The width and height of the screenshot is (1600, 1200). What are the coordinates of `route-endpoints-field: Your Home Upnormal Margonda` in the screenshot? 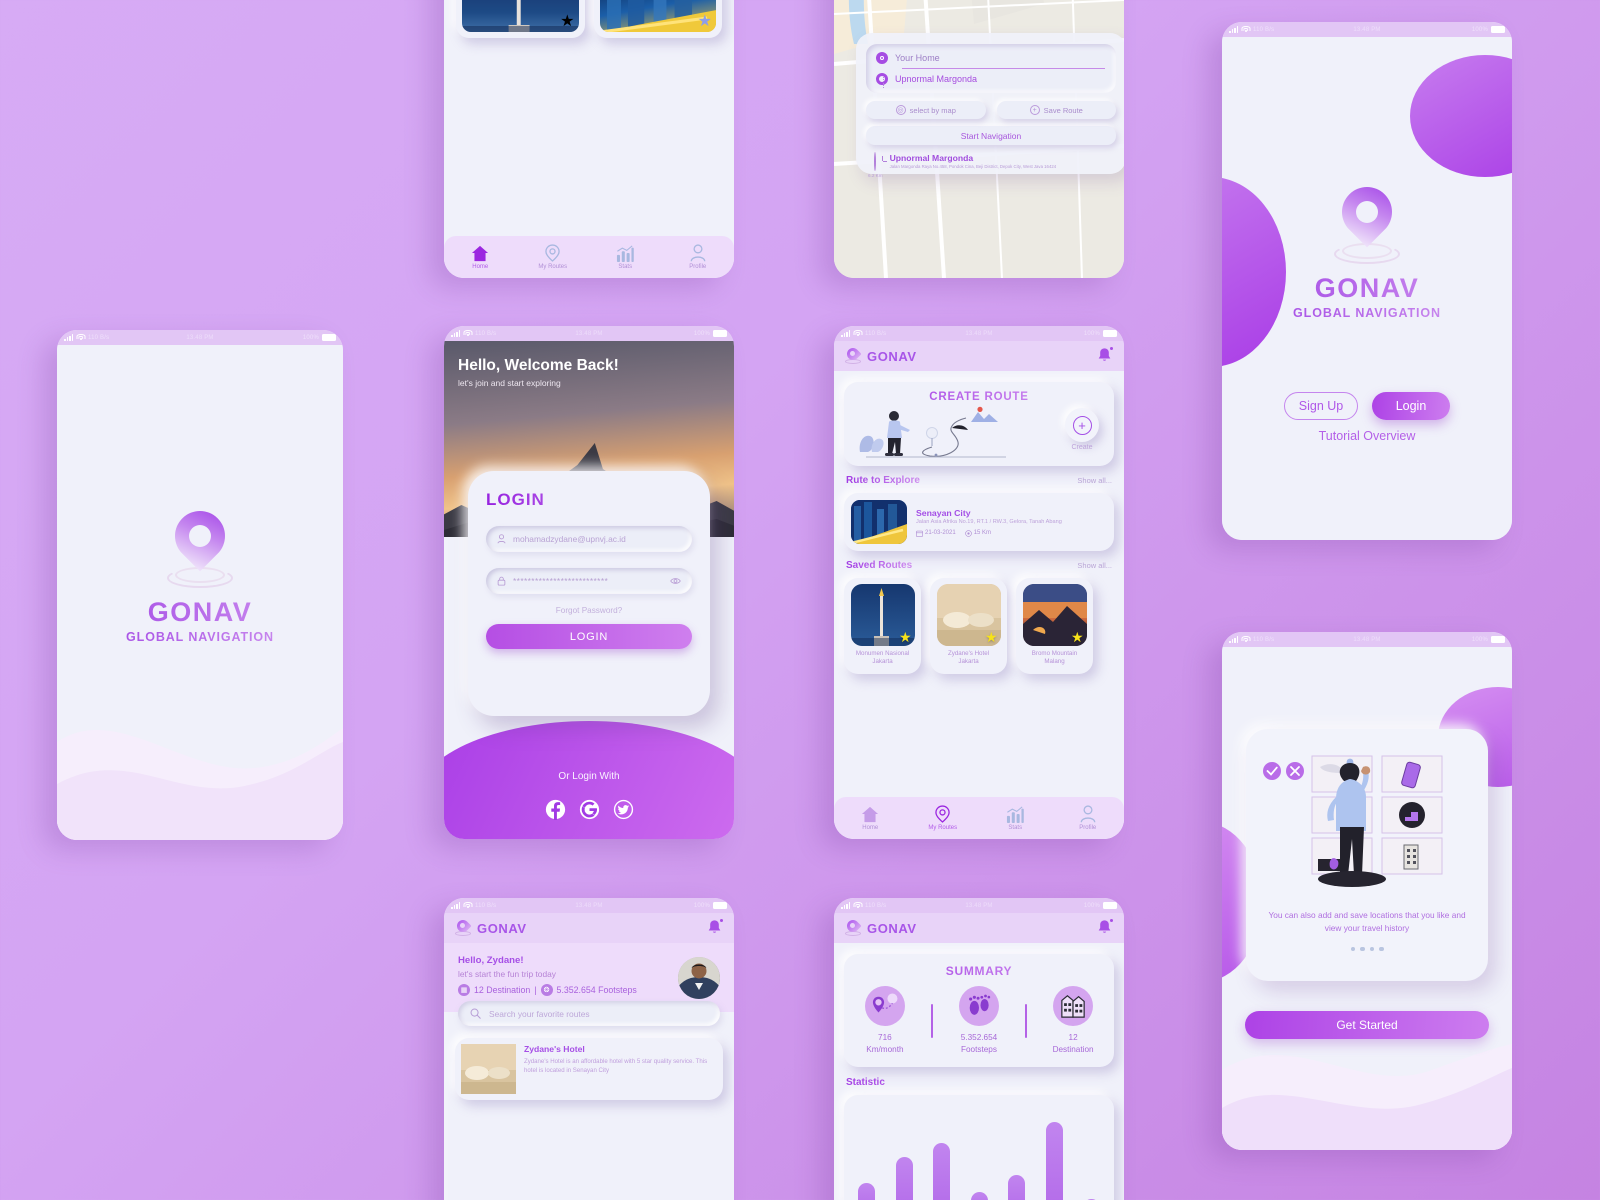 It's located at (991, 68).